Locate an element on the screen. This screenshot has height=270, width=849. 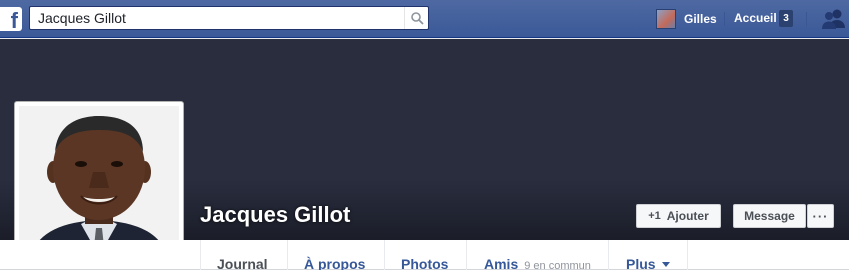
more-options-button: ··· is located at coordinates (820, 216).